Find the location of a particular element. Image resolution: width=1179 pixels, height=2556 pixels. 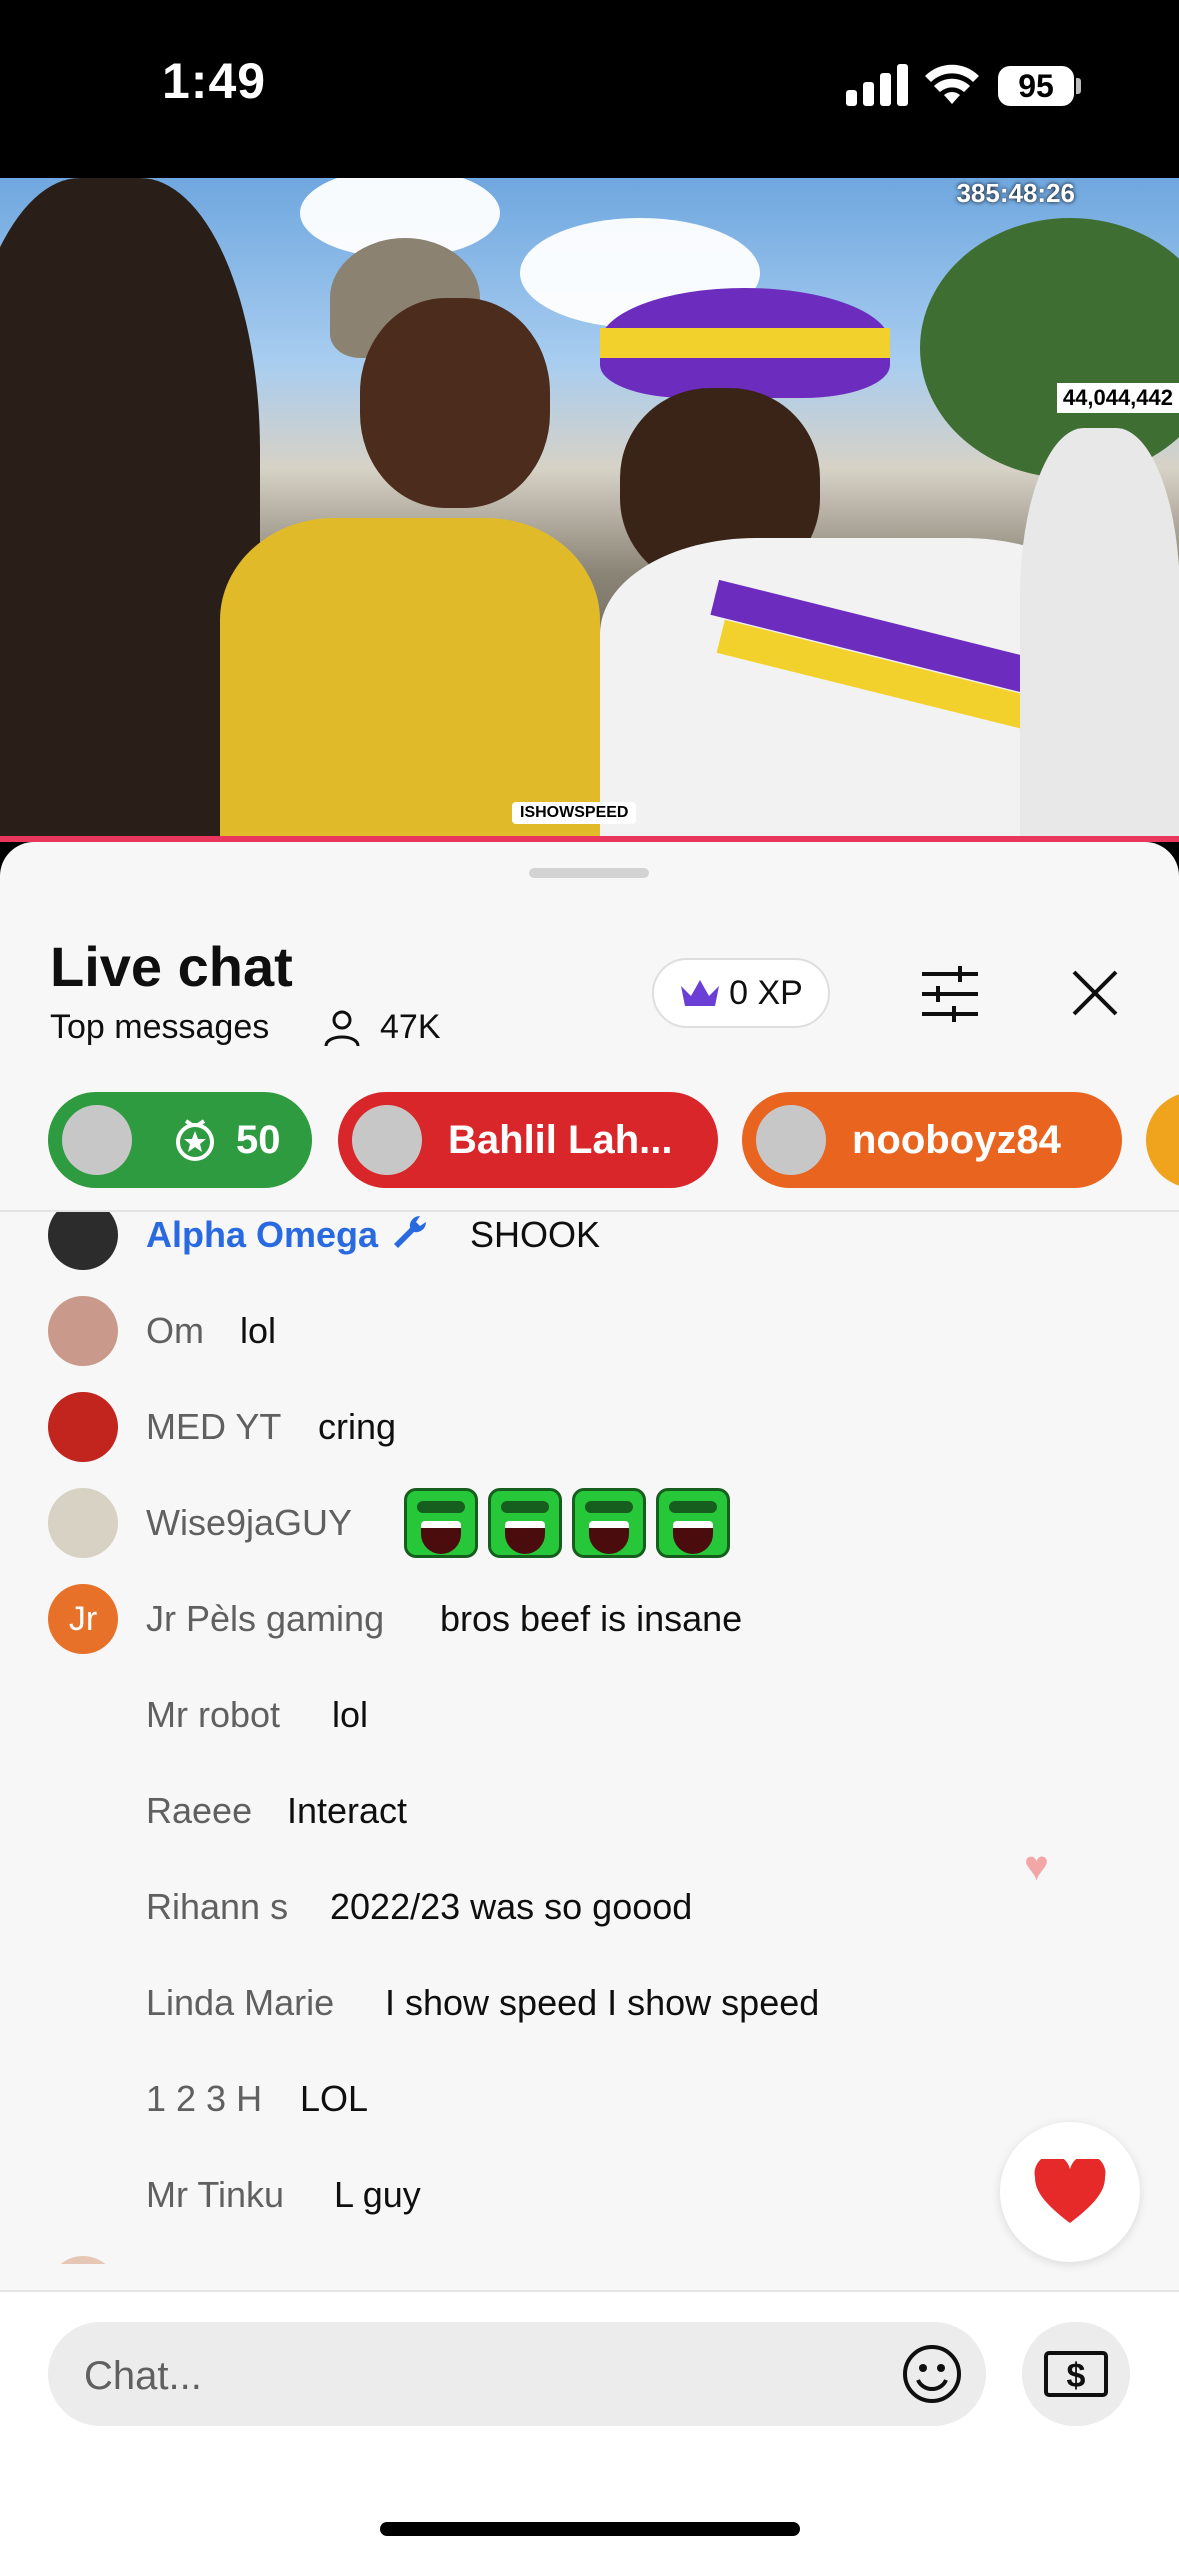

like-reaction-button is located at coordinates (1070, 2192).